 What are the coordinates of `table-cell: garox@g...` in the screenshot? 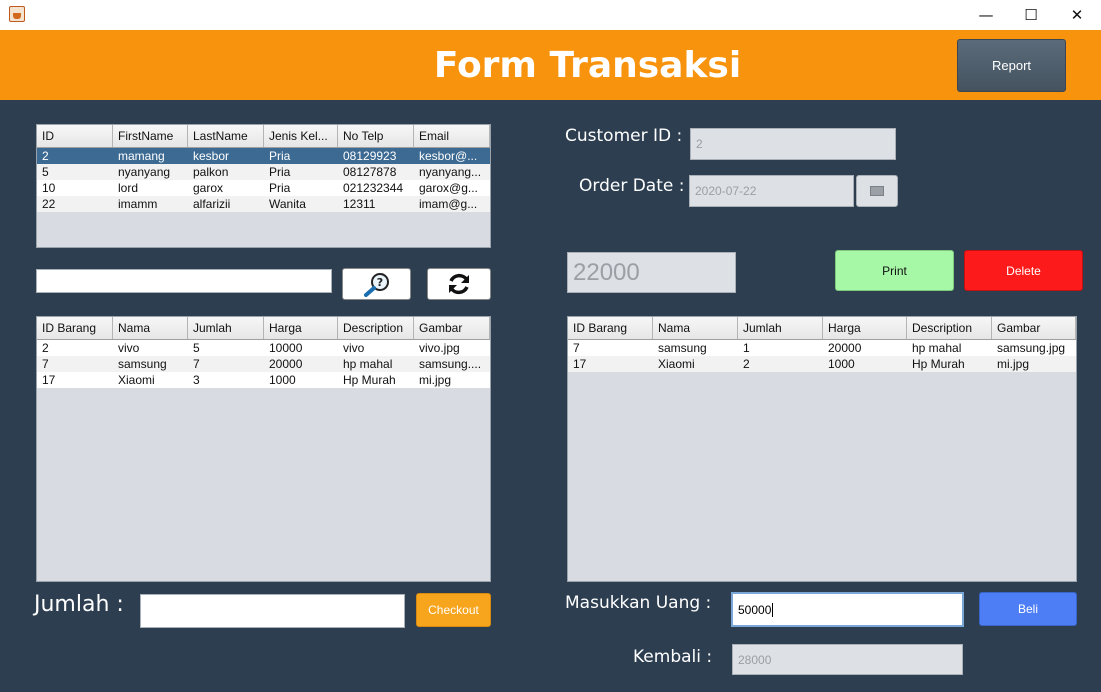 It's located at (448, 188).